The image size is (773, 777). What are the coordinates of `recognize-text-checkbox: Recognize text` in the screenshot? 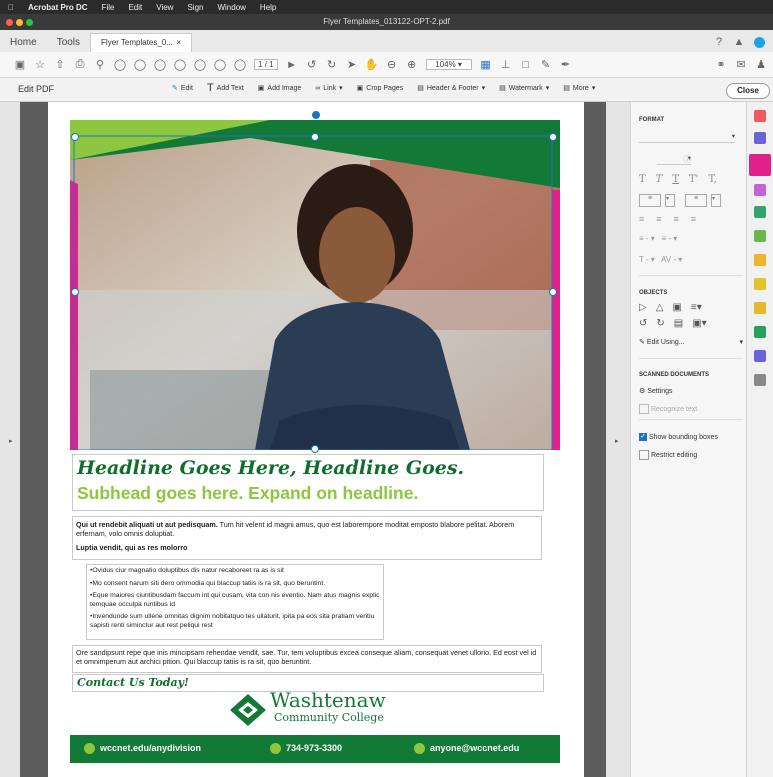 It's located at (668, 409).